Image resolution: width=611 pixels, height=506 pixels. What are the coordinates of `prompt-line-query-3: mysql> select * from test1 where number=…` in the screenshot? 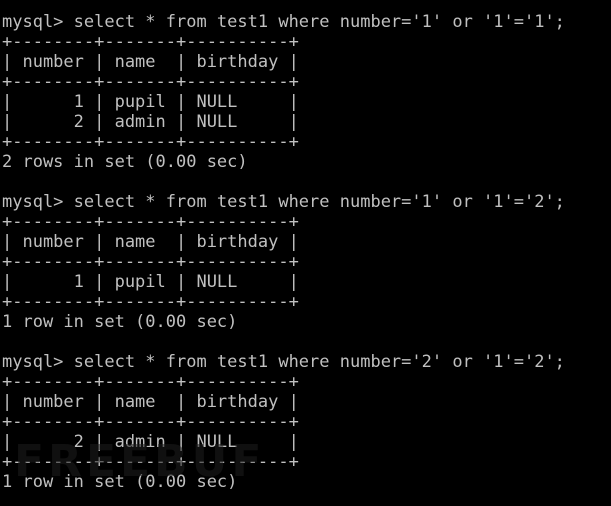 It's located at (283, 362).